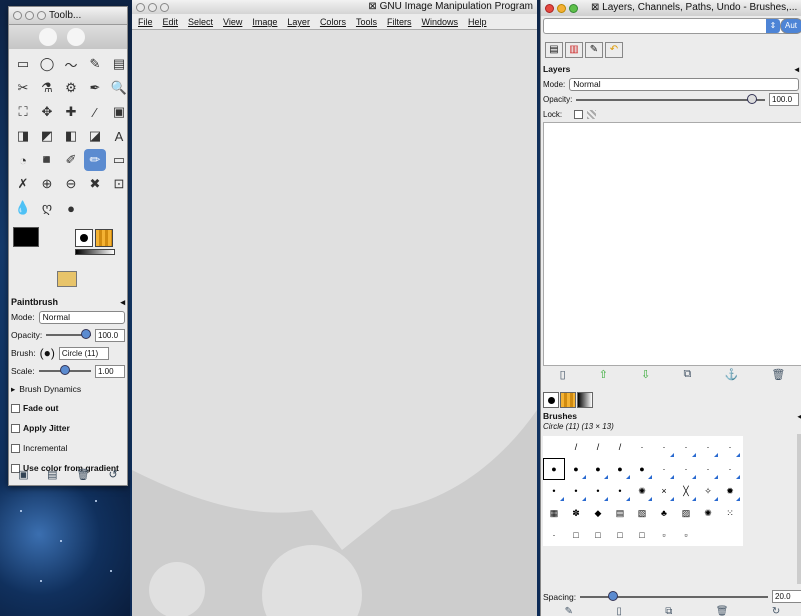 The height and width of the screenshot is (616, 801). I want to click on tool-button: ◾, so click(47, 160).